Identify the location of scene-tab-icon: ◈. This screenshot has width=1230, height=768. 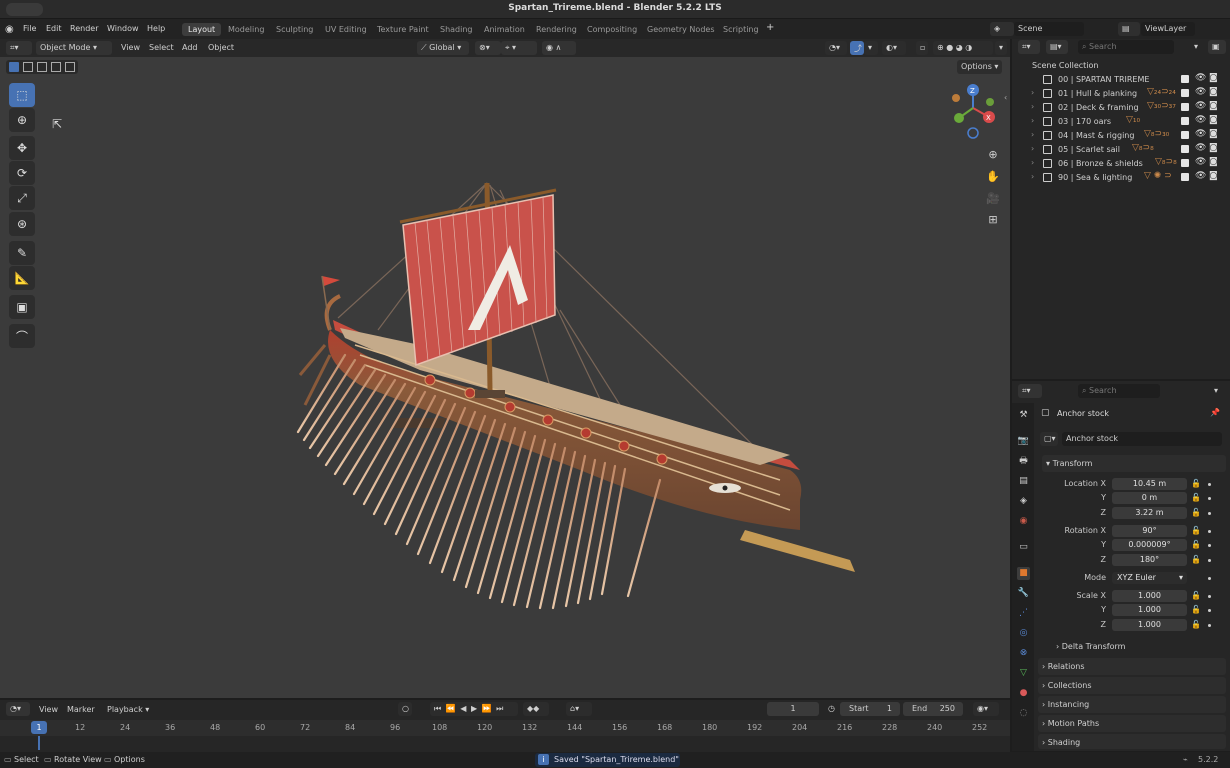
(1023, 501).